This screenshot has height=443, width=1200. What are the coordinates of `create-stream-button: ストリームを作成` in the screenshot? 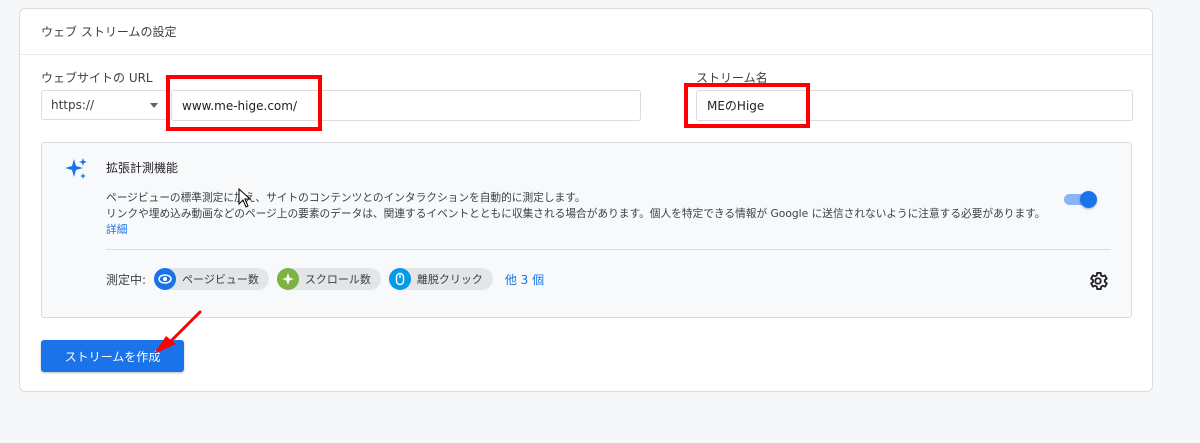 It's located at (112, 356).